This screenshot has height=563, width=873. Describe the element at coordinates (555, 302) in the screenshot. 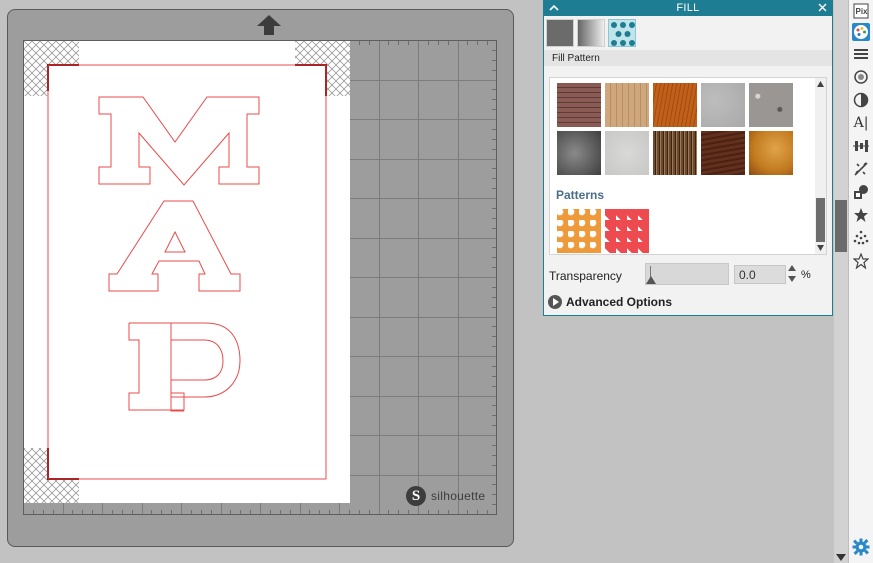

I see `expand-arrow-icon` at that location.